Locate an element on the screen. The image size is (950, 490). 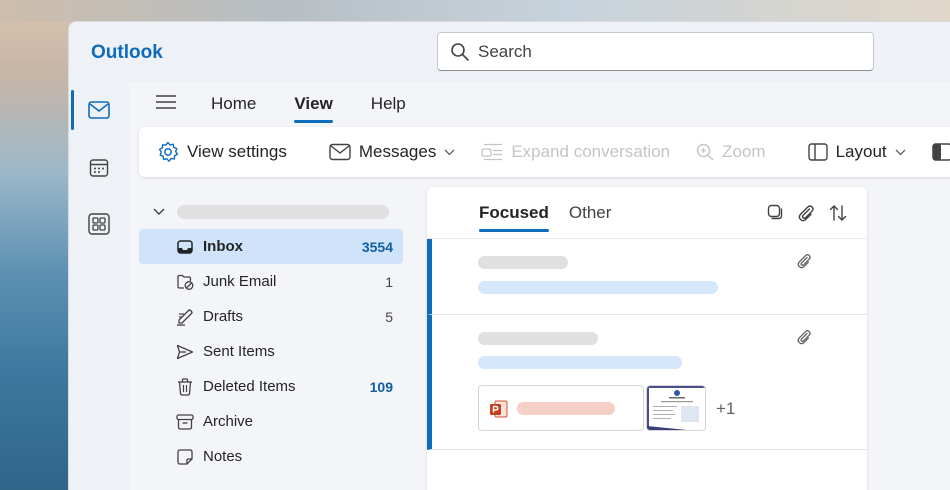
more-attachments-count: +1 is located at coordinates (725, 409).